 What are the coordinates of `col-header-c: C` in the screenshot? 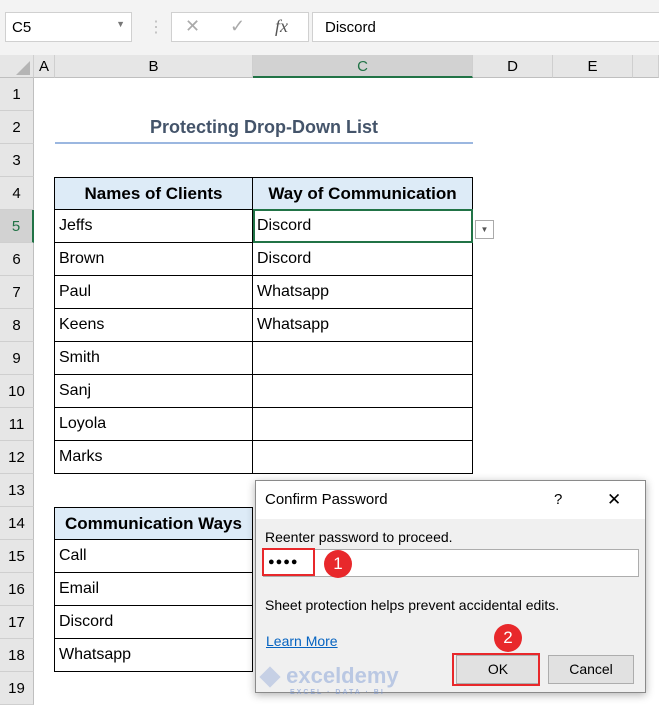 It's located at (363, 66).